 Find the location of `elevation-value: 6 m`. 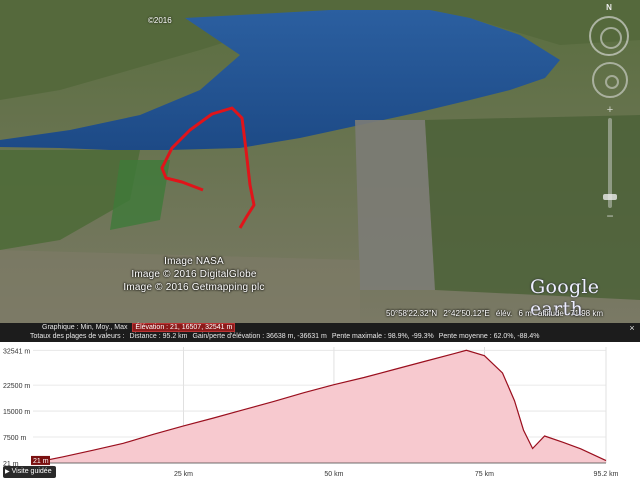

elevation-value: 6 m is located at coordinates (525, 313).